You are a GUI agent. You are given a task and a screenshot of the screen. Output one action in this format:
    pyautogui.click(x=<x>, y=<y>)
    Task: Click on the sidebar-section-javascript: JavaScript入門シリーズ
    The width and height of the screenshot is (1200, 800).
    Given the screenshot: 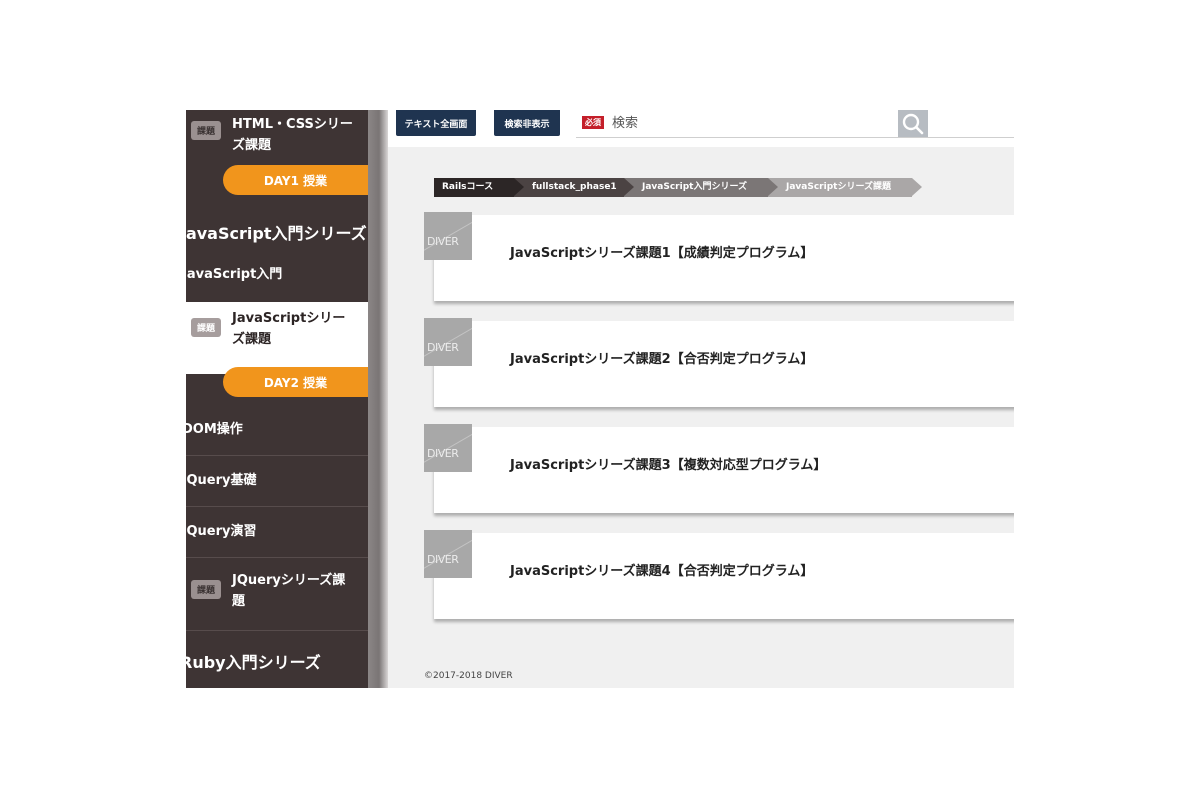 What is the action you would take?
    pyautogui.click(x=276, y=232)
    